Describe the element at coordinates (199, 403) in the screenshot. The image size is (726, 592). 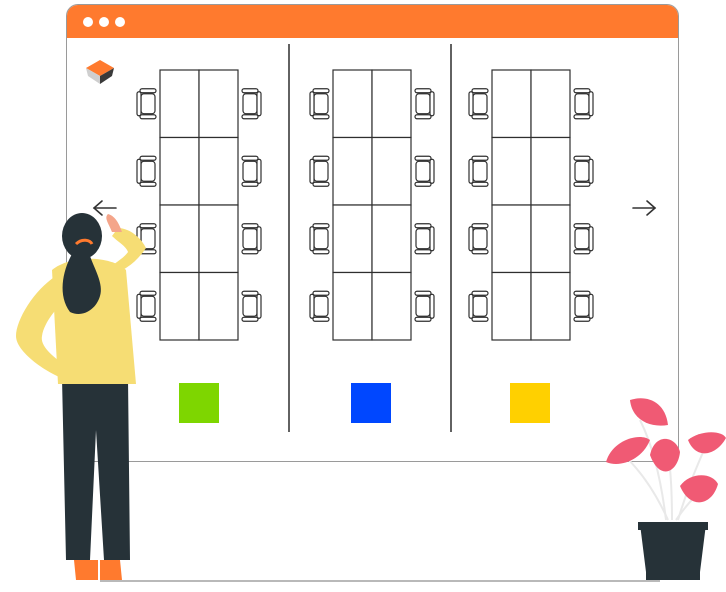
I see `zone-swatch-green` at that location.